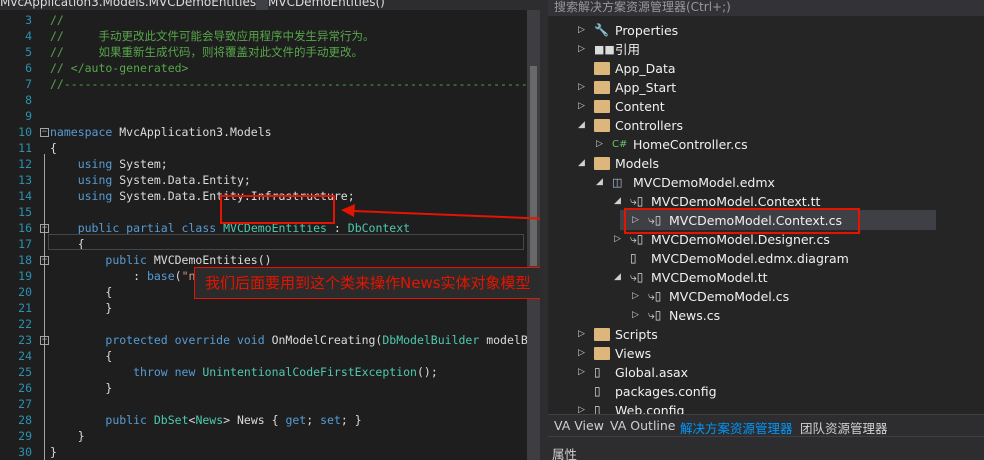 The image size is (984, 460). What do you see at coordinates (25, 212) in the screenshot?
I see `line-number: 15` at bounding box center [25, 212].